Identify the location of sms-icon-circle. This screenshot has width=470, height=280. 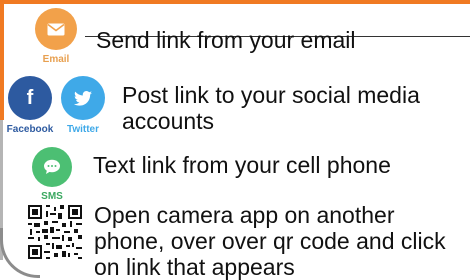
(52, 167).